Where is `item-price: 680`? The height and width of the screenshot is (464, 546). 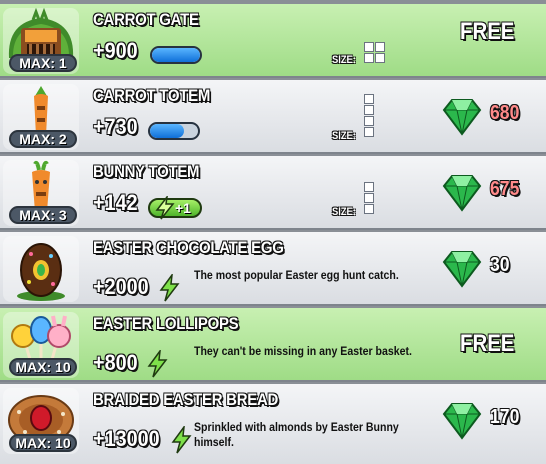
item-price: 680 is located at coordinates (505, 113).